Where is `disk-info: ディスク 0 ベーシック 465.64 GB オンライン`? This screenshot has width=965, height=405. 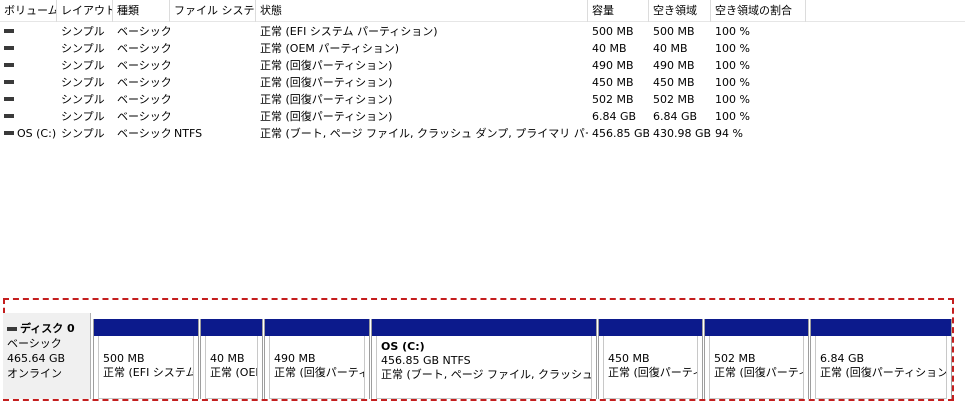
disk-info: ディスク 0 ベーシック 465.64 GB オンライン is located at coordinates (47, 356).